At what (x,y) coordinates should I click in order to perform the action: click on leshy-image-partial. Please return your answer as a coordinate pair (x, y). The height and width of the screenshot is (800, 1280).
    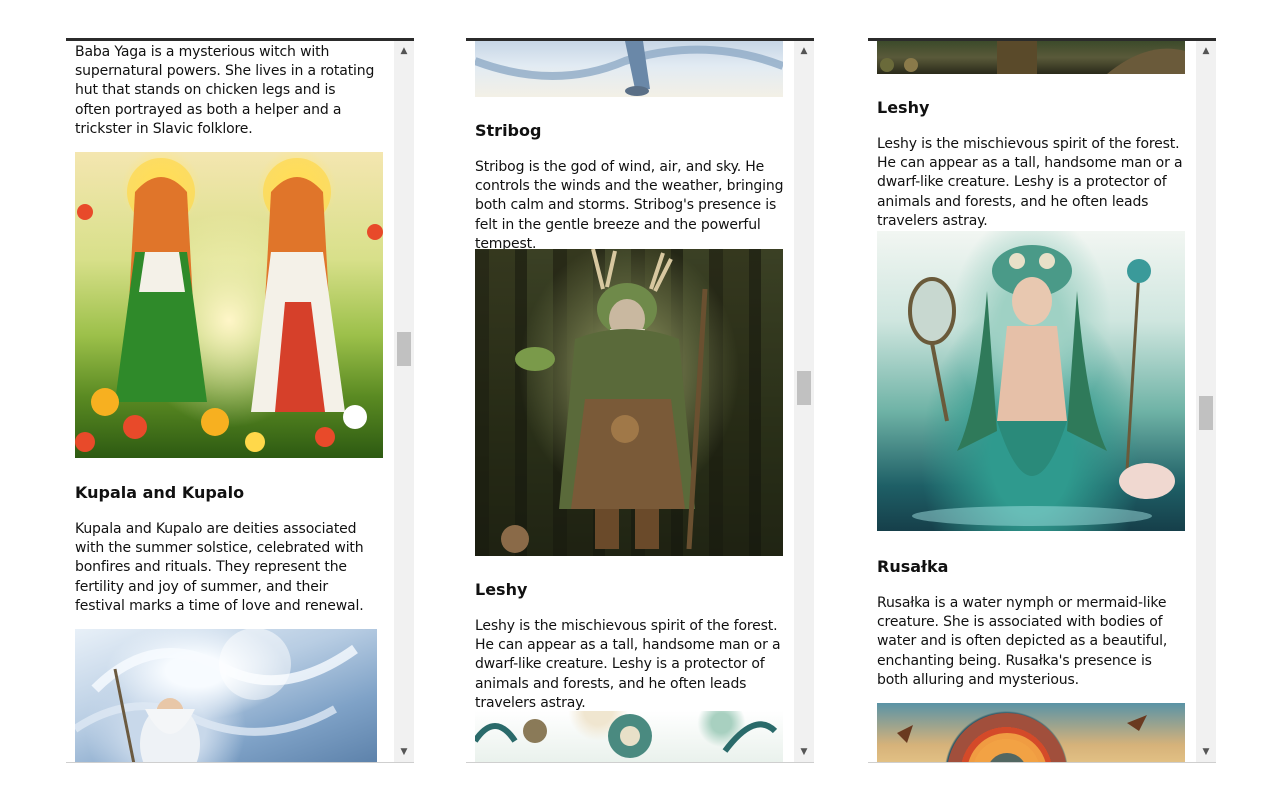
    Looking at the image, I should click on (1031, 57).